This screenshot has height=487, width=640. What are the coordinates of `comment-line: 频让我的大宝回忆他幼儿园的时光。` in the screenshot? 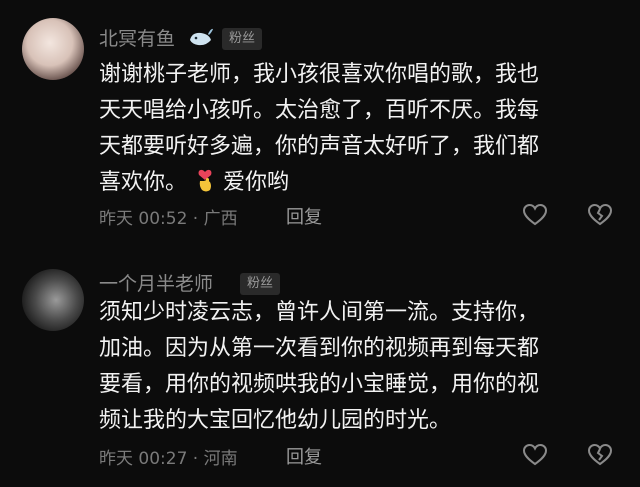 It's located at (275, 420).